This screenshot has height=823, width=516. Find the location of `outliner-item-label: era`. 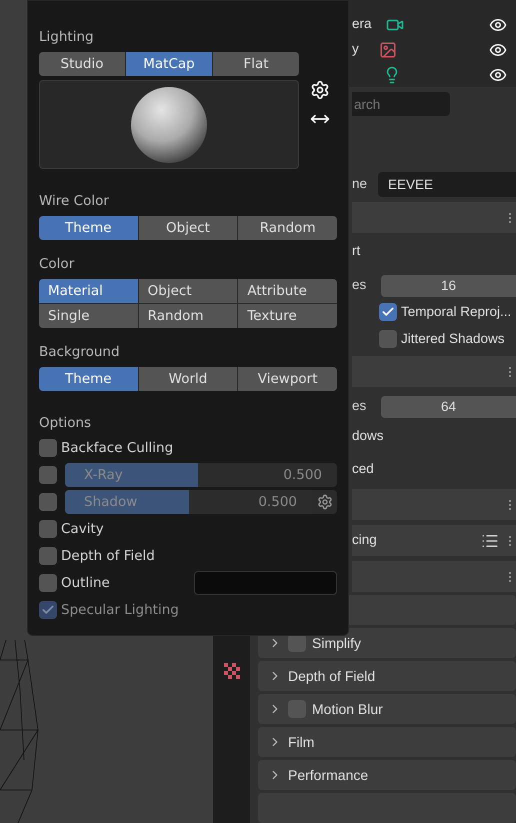

outliner-item-label: era is located at coordinates (362, 24).